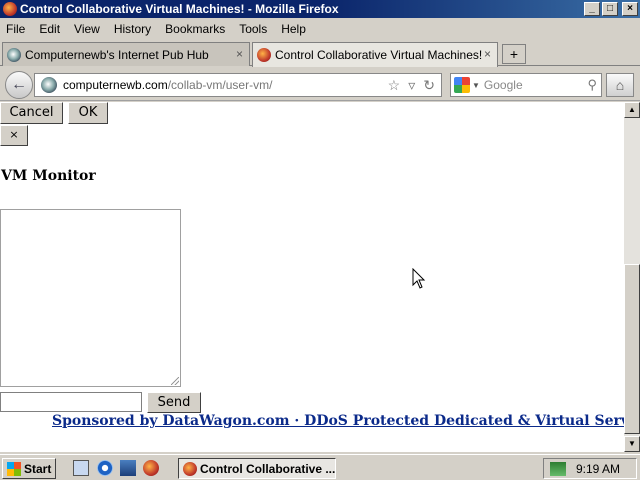 This screenshot has height=480, width=640. Describe the element at coordinates (598, 468) in the screenshot. I see `clock: 9:19 AM` at that location.